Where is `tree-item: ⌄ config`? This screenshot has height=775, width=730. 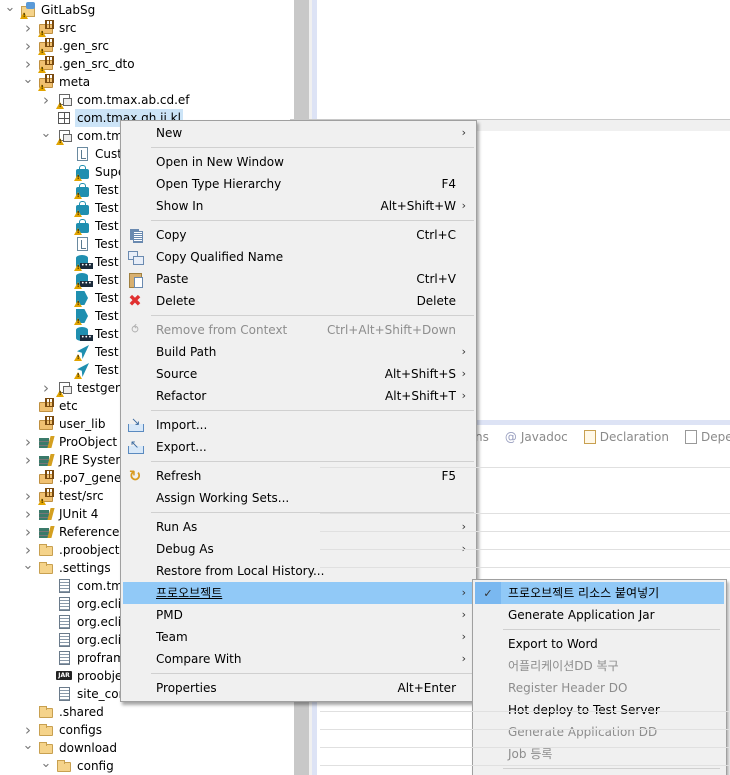 tree-item: ⌄ config is located at coordinates (147, 764).